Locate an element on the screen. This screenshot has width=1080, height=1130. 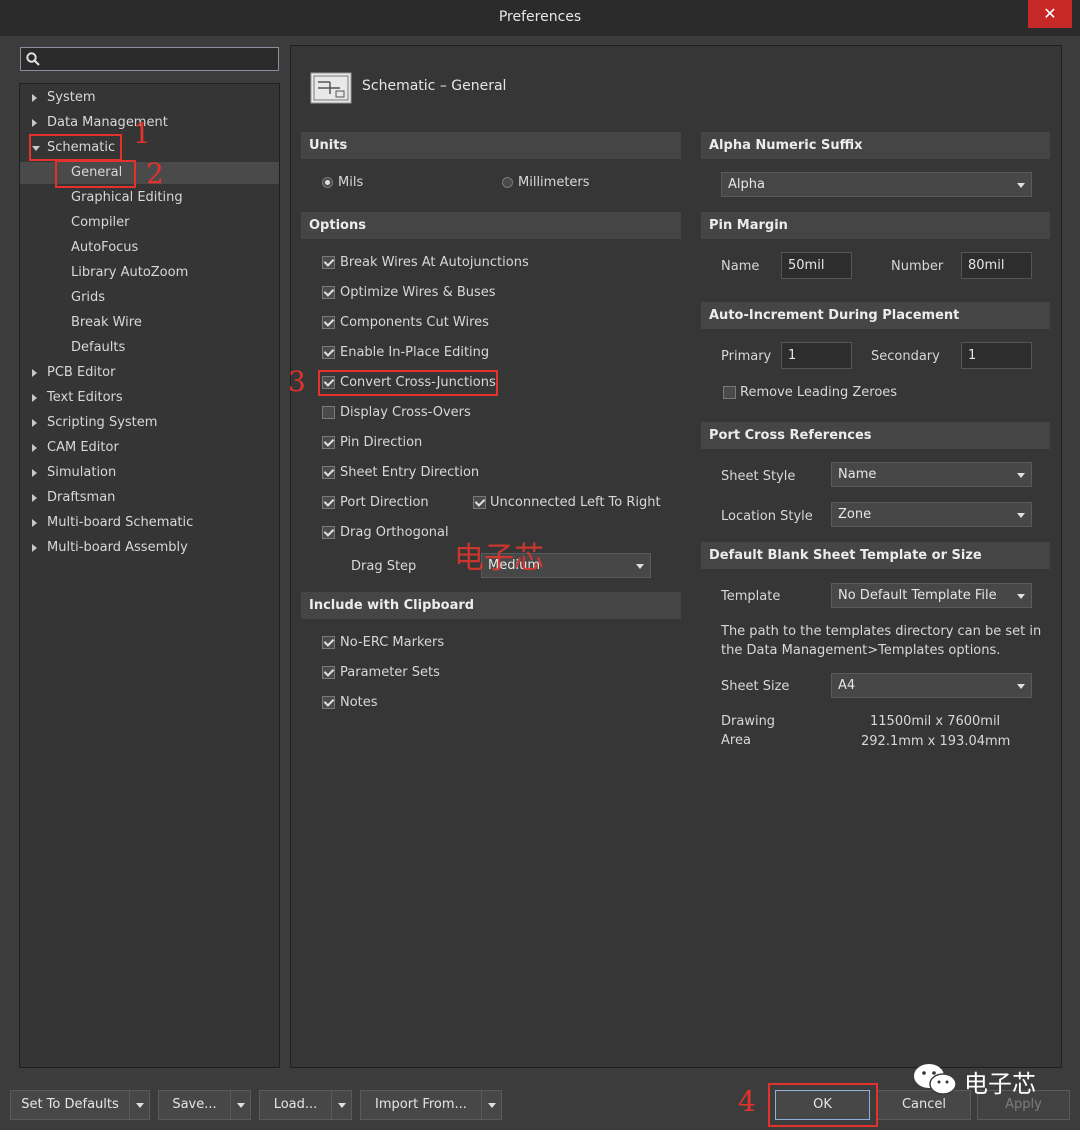
pin-name-margin-input: 50mil is located at coordinates (816, 265).